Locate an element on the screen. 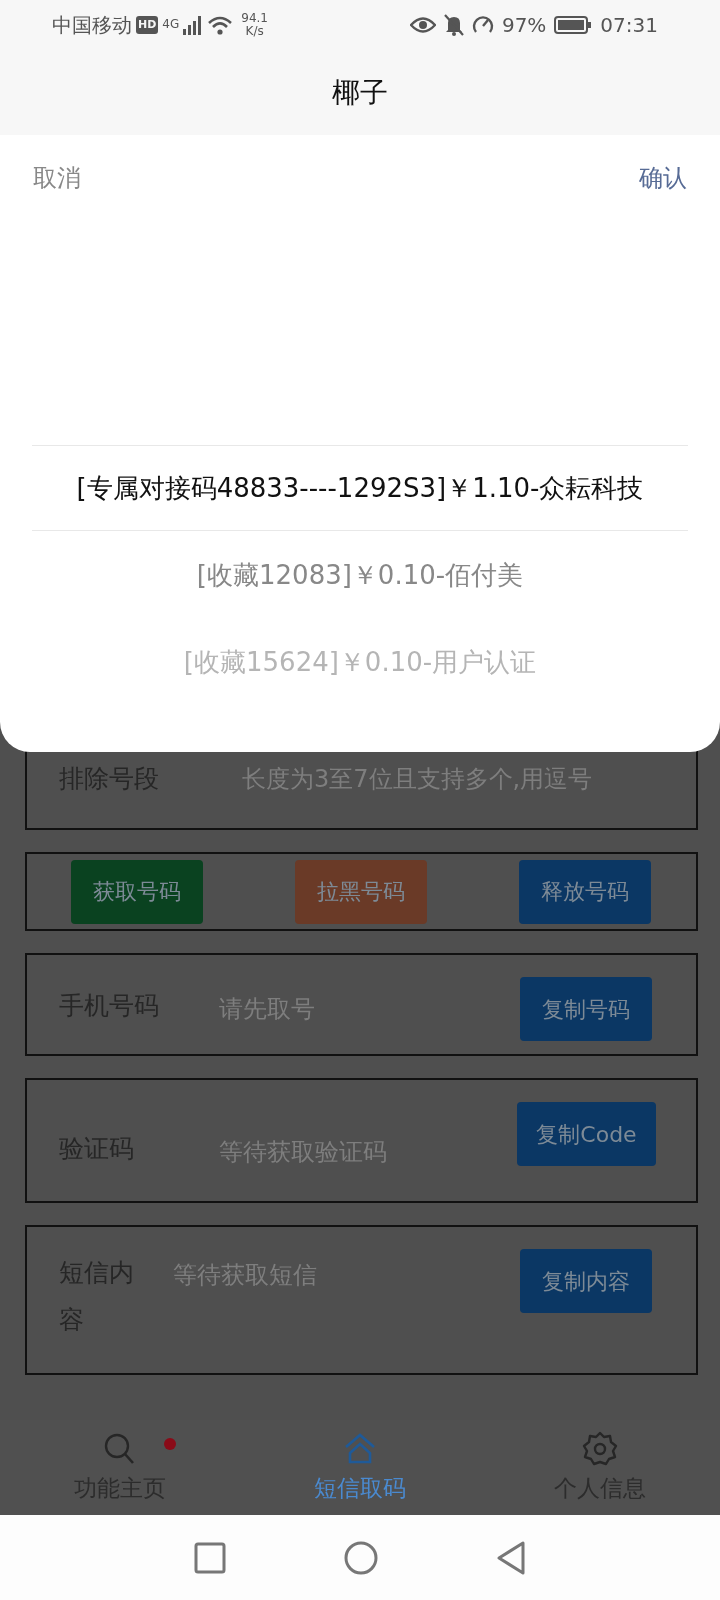 The height and width of the screenshot is (1600, 720). copy-button: 复制内容 is located at coordinates (586, 1281).